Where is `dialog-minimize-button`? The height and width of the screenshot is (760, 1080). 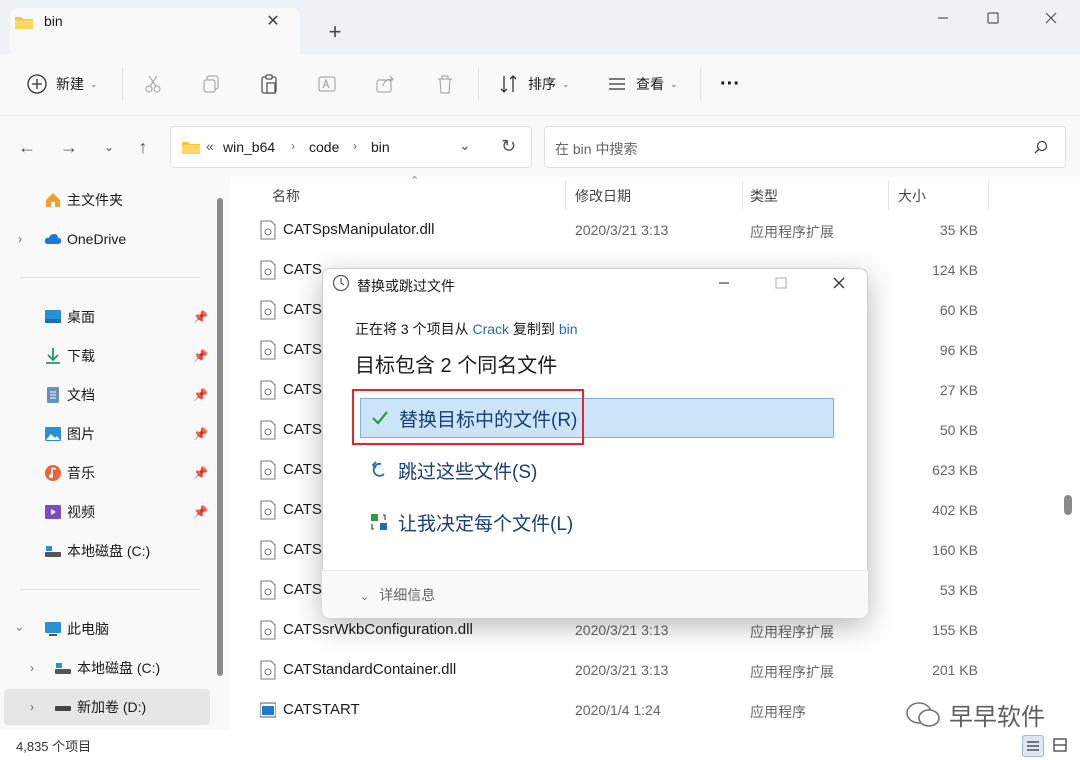 dialog-minimize-button is located at coordinates (724, 284).